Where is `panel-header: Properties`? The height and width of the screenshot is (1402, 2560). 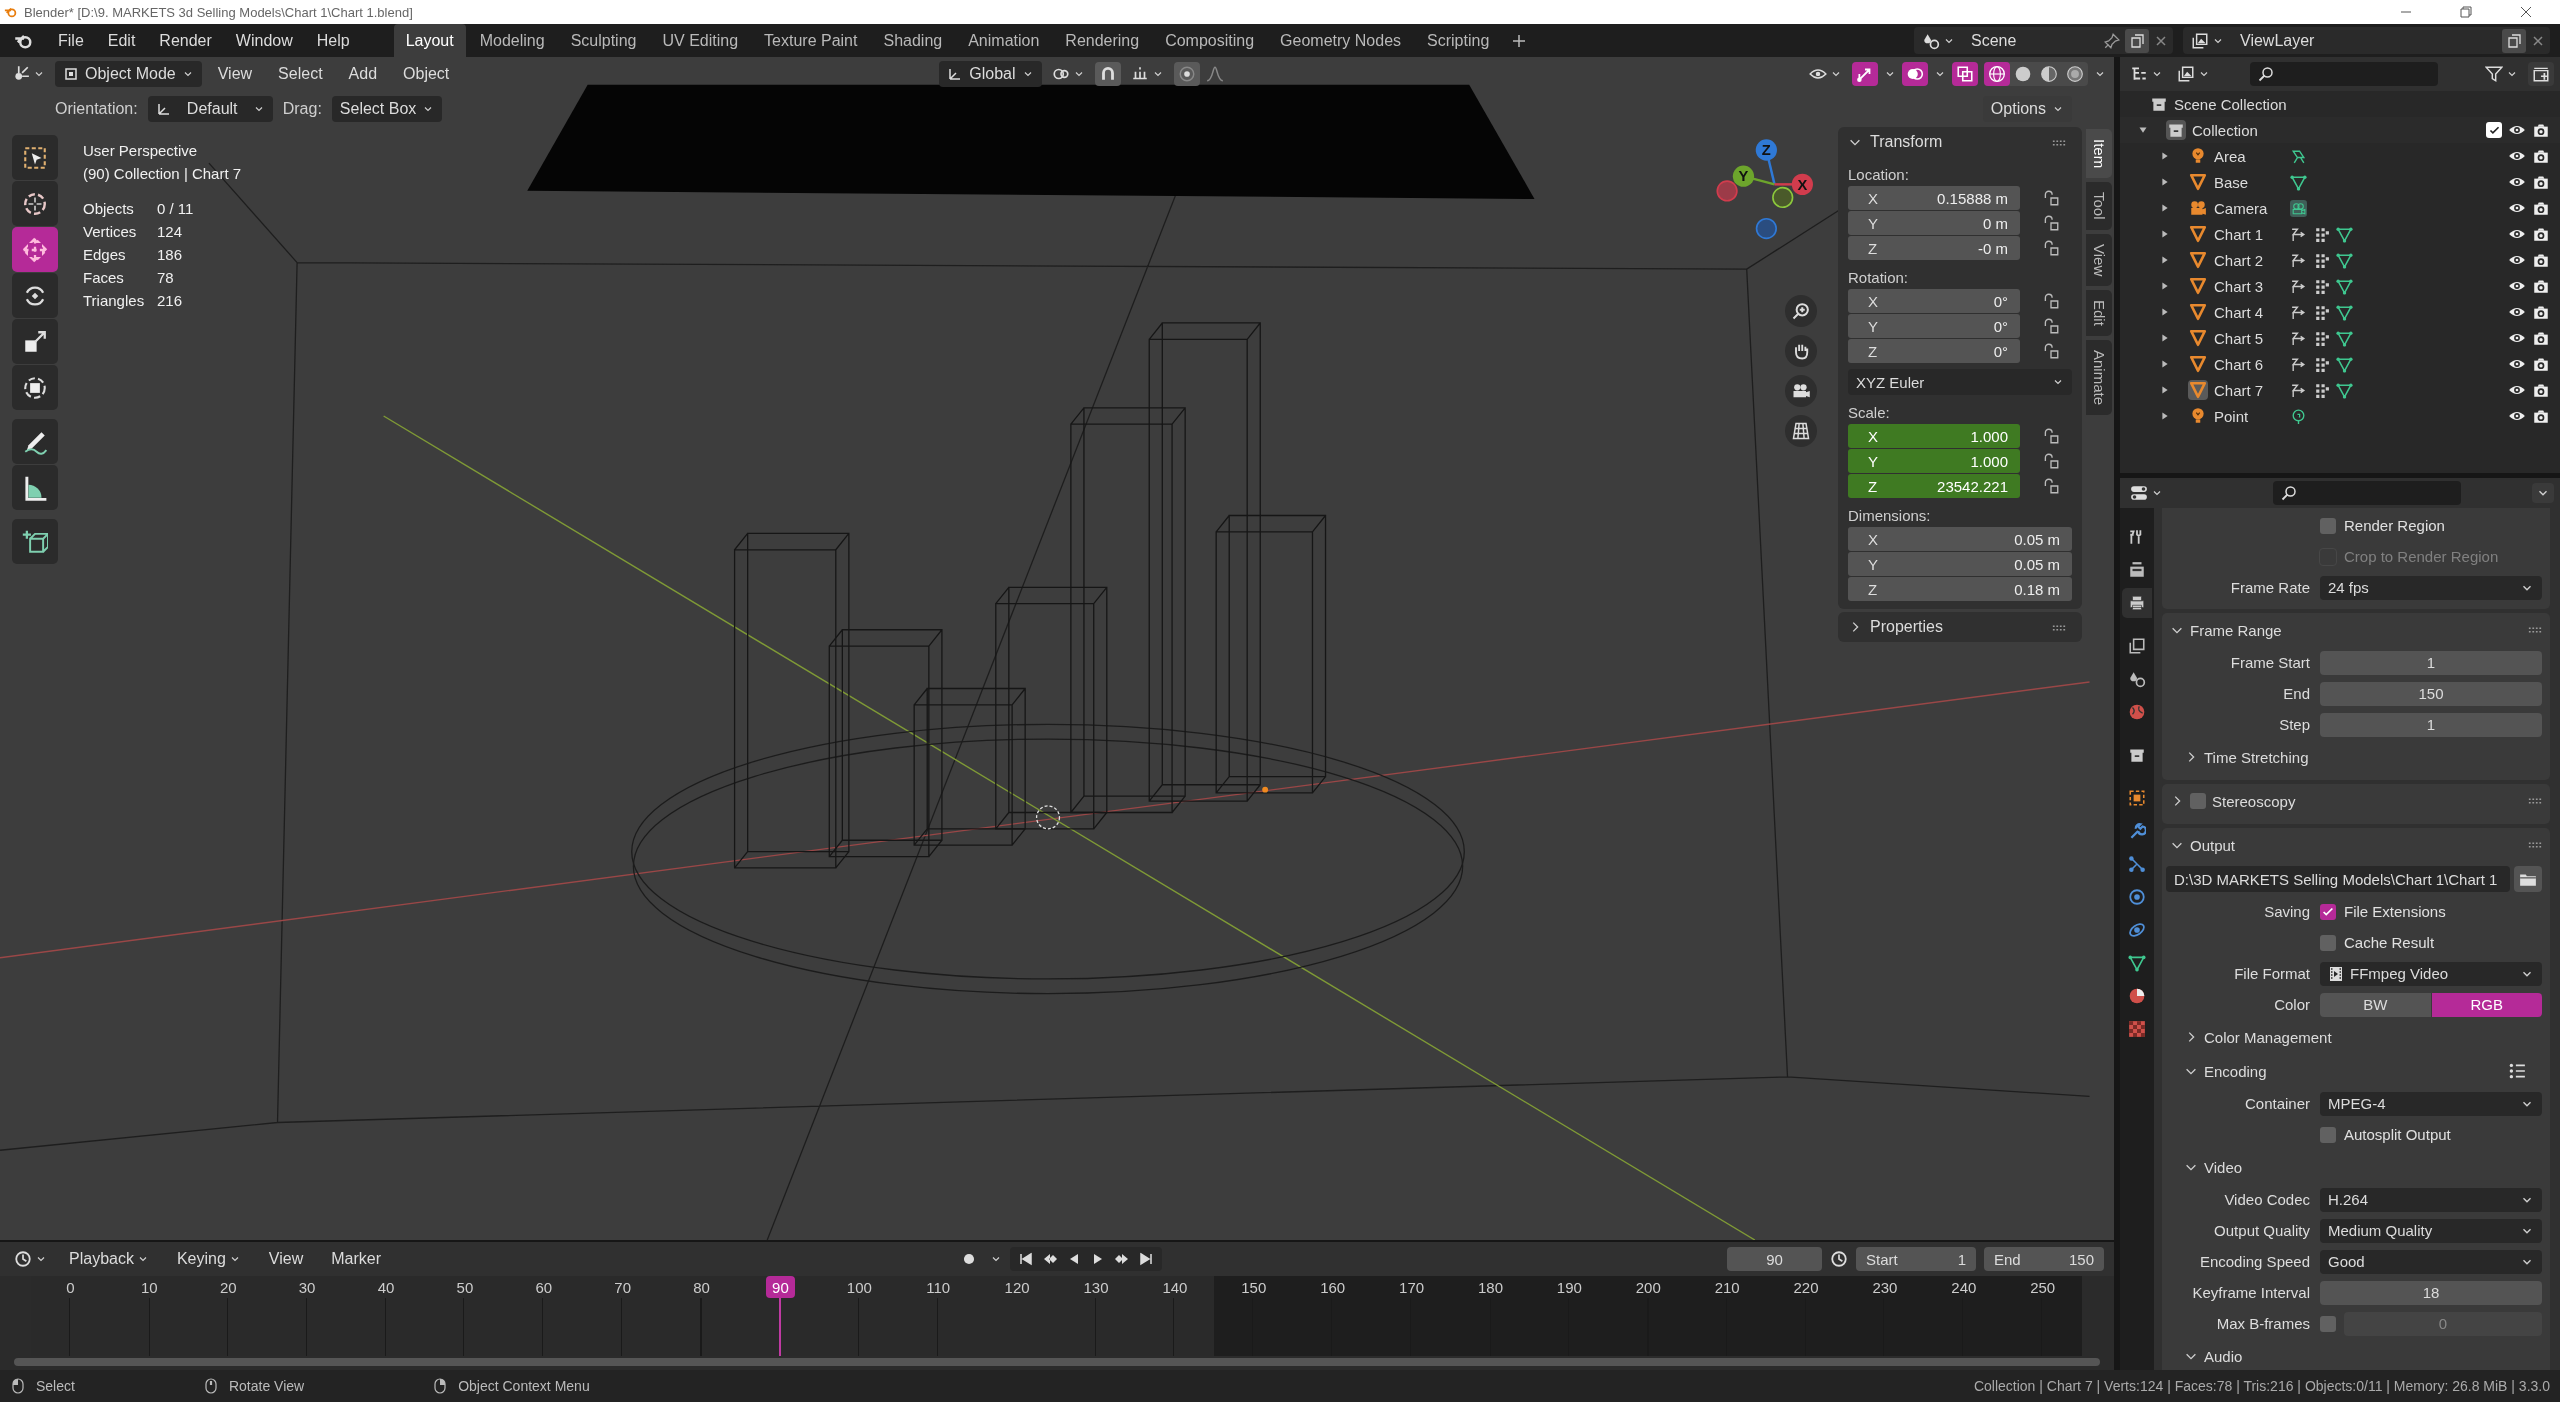
panel-header: Properties is located at coordinates (1960, 627).